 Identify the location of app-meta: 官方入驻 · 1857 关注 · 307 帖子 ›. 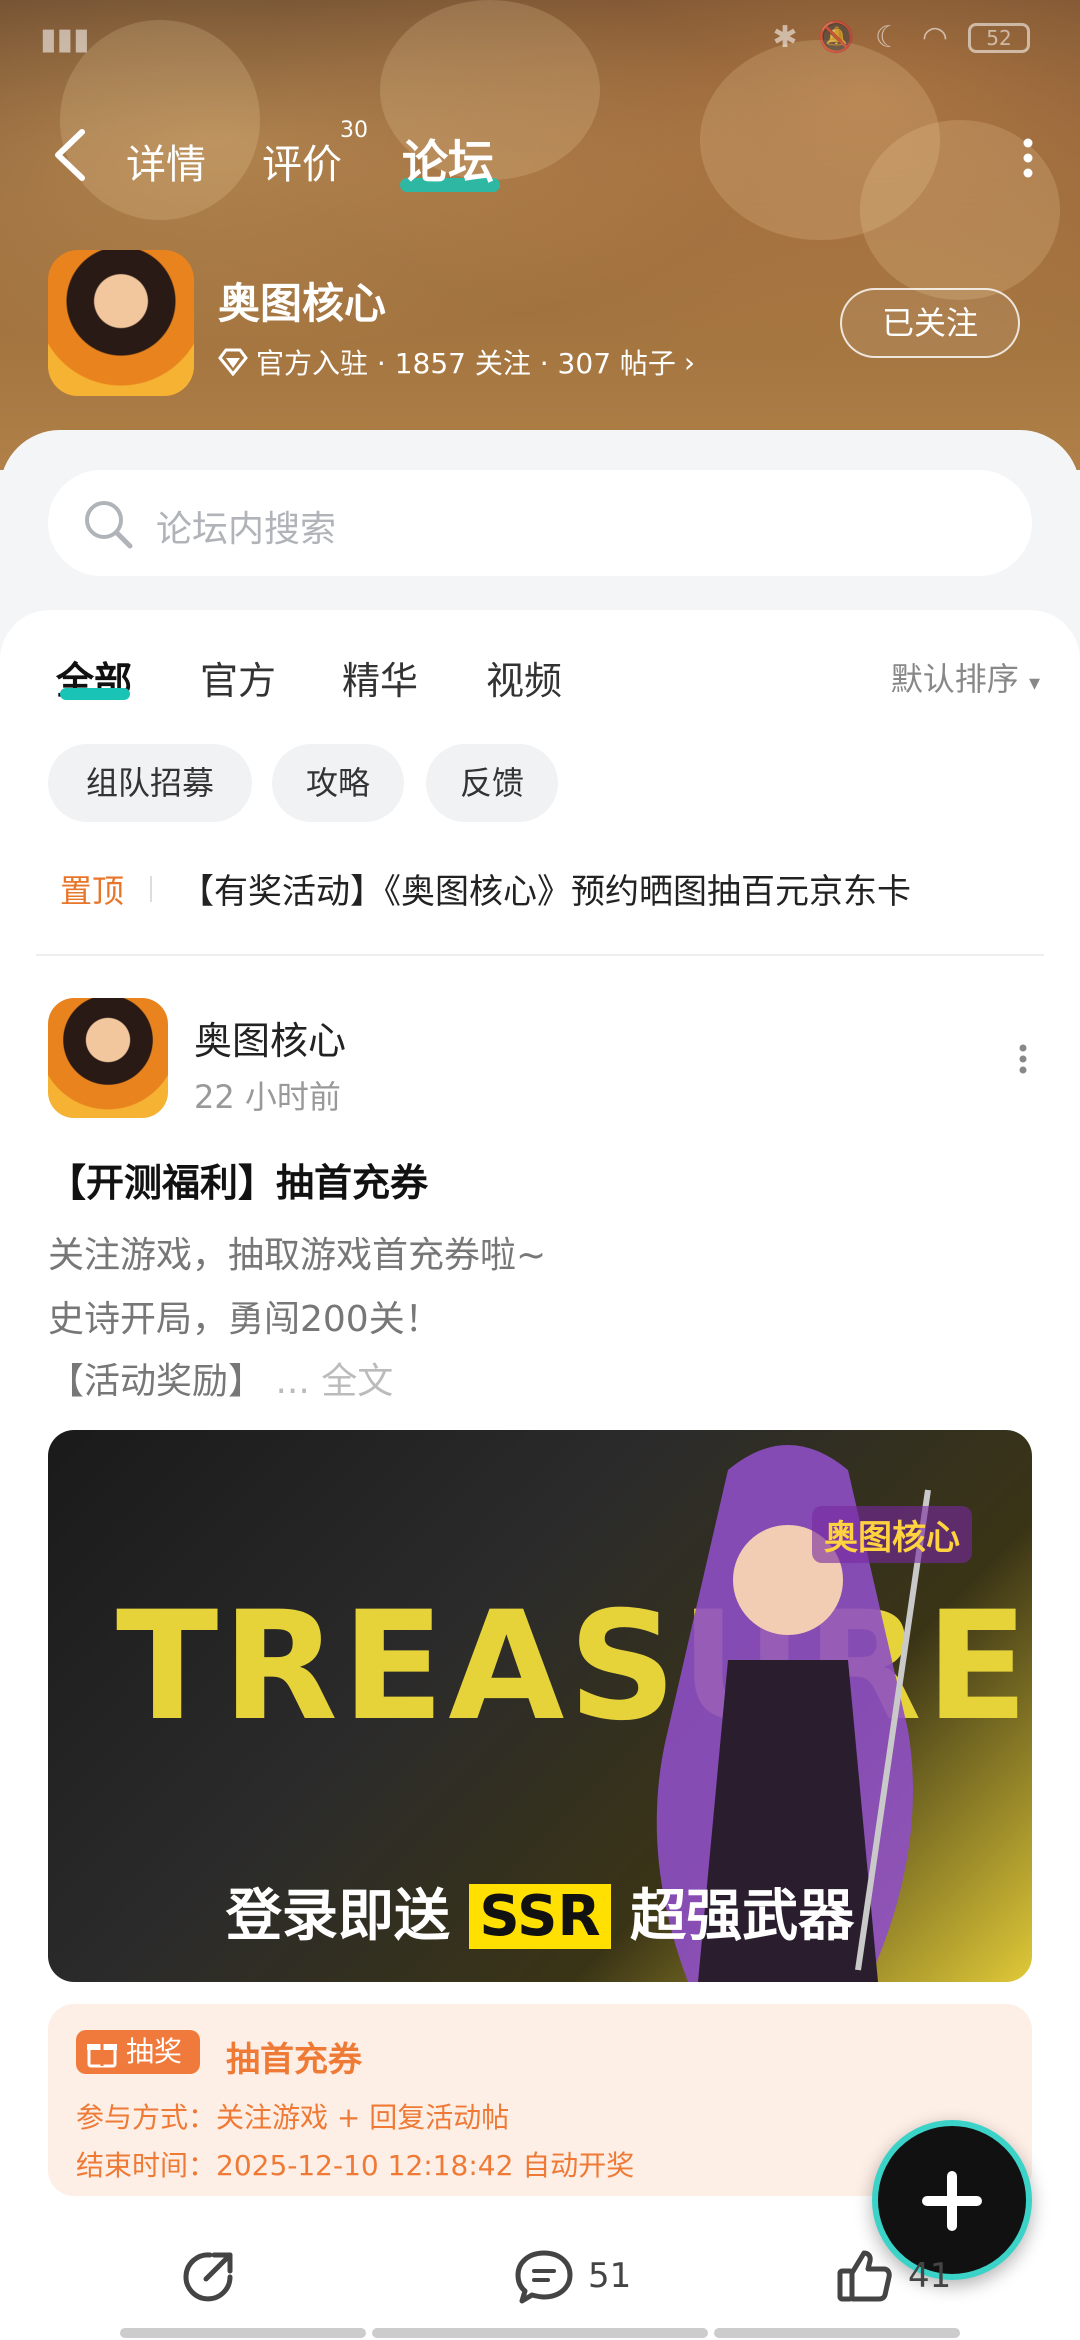
(456, 362).